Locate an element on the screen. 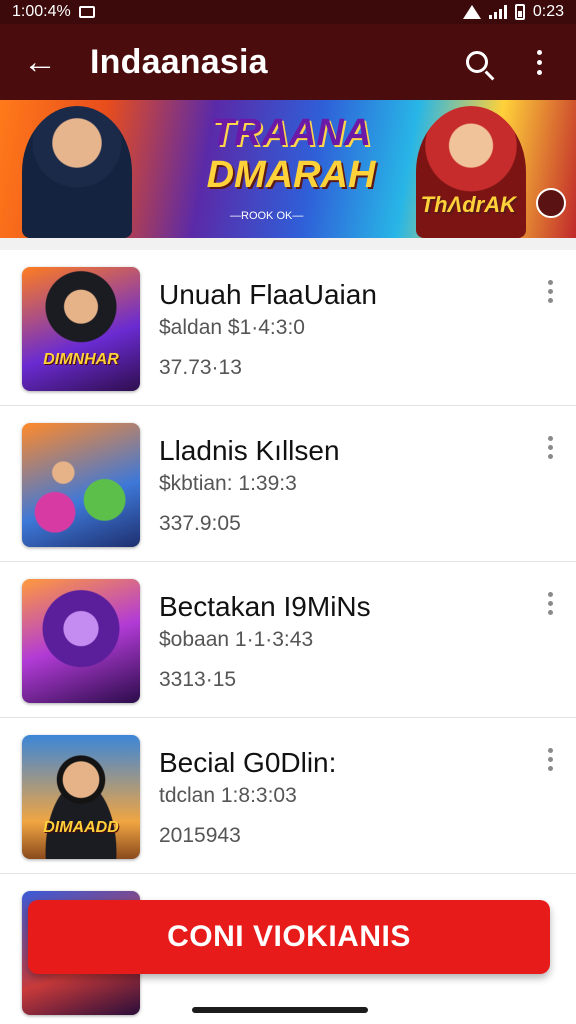 The image size is (576, 1024). banner-title-line1: TRAANA is located at coordinates (291, 133).